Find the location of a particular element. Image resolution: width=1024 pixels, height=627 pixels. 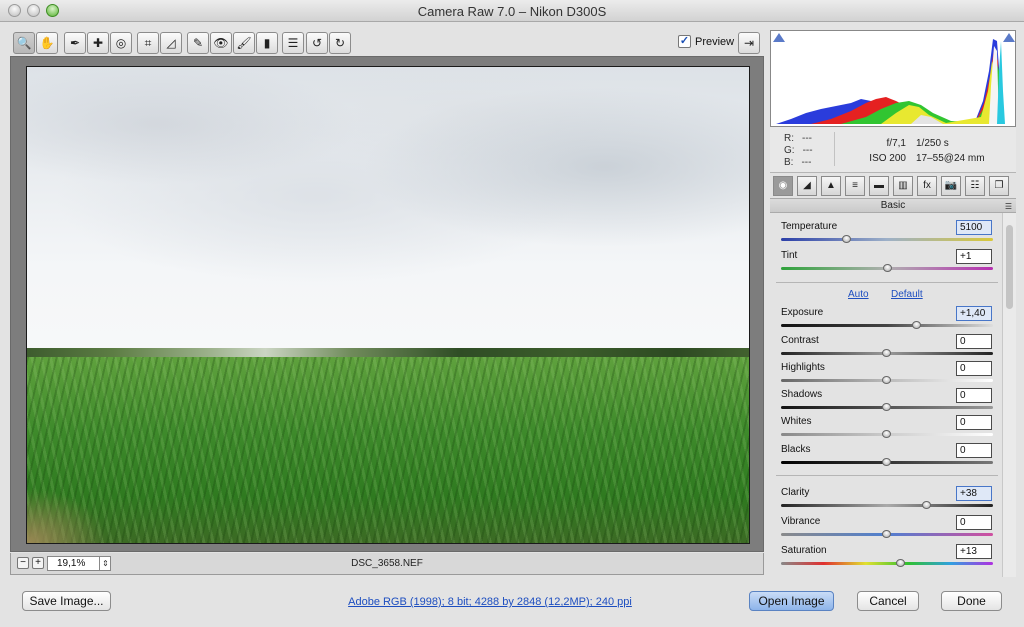

whites-control: Whites 0 is located at coordinates (886, 425).